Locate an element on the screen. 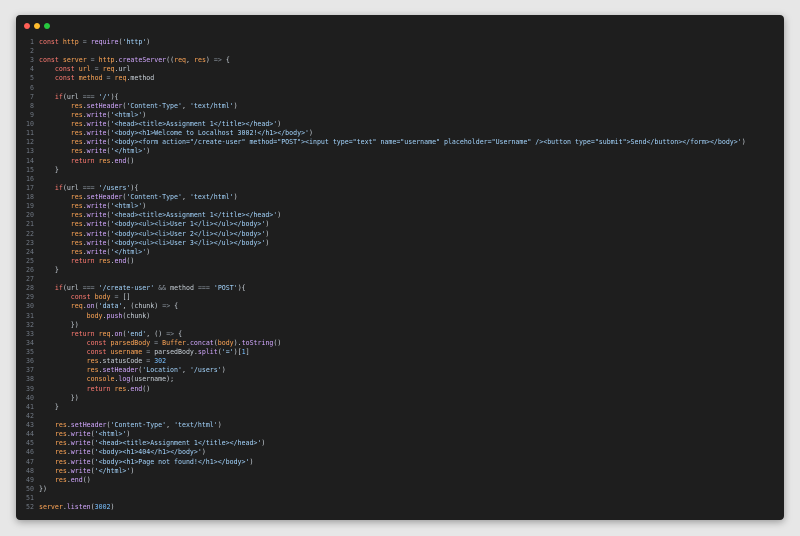 The width and height of the screenshot is (800, 536). code-text: return req.on('end', () => { is located at coordinates (126, 333).